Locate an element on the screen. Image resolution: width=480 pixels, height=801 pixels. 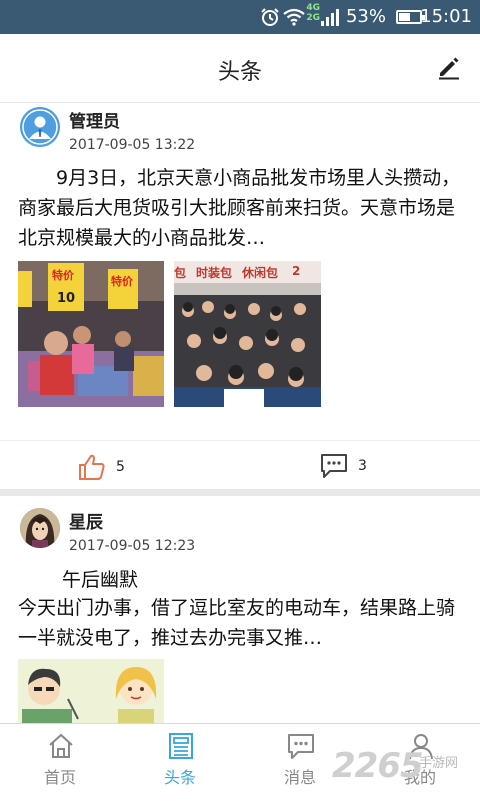
status-time: 15:01 is located at coordinates (446, 16).